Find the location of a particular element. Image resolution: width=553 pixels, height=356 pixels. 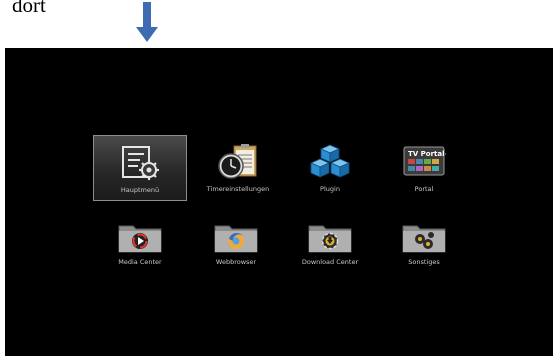

menu-item-hauptmenu: Hauptmenü is located at coordinates (140, 168).